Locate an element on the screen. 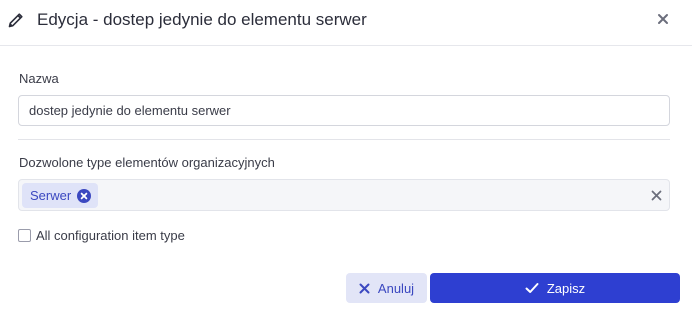 The width and height of the screenshot is (692, 311). clear-icon is located at coordinates (656, 195).